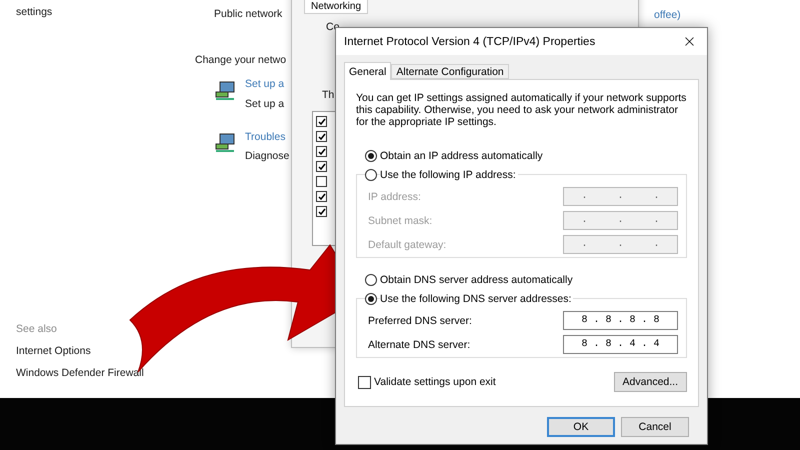 Image resolution: width=800 pixels, height=450 pixels. Describe the element at coordinates (450, 71) in the screenshot. I see `dialog-tab: Alternate Configuration` at that location.